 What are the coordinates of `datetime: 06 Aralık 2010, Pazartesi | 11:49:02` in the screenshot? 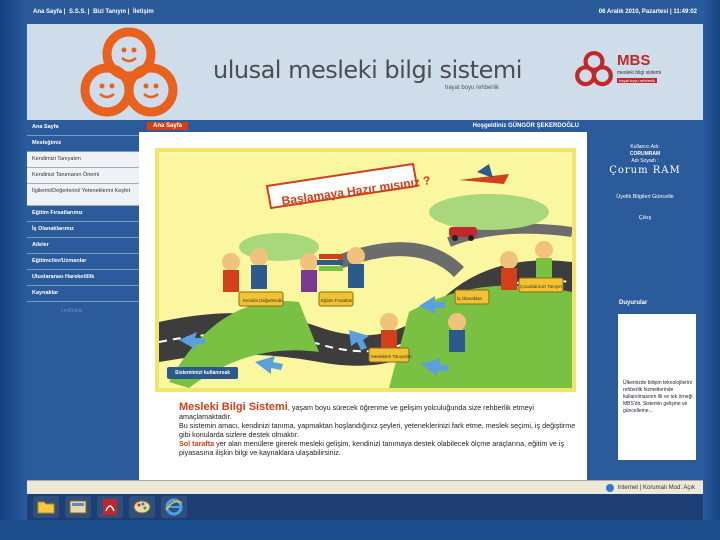 It's located at (648, 12).